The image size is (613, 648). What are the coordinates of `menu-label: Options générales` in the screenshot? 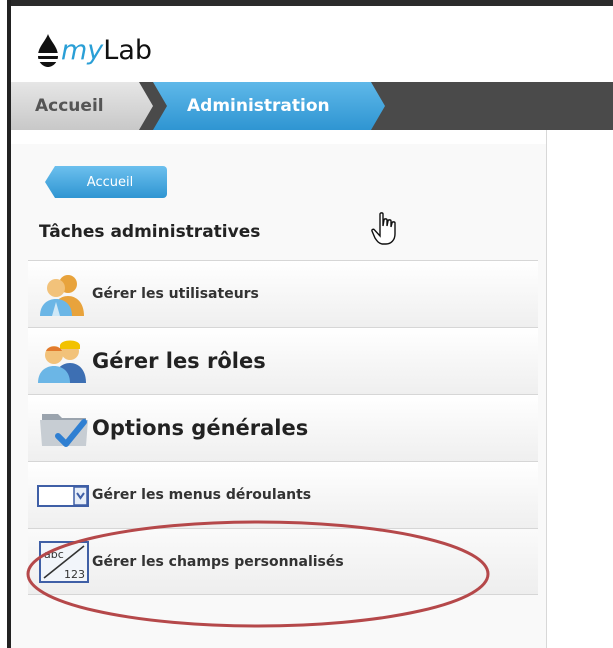 It's located at (200, 428).